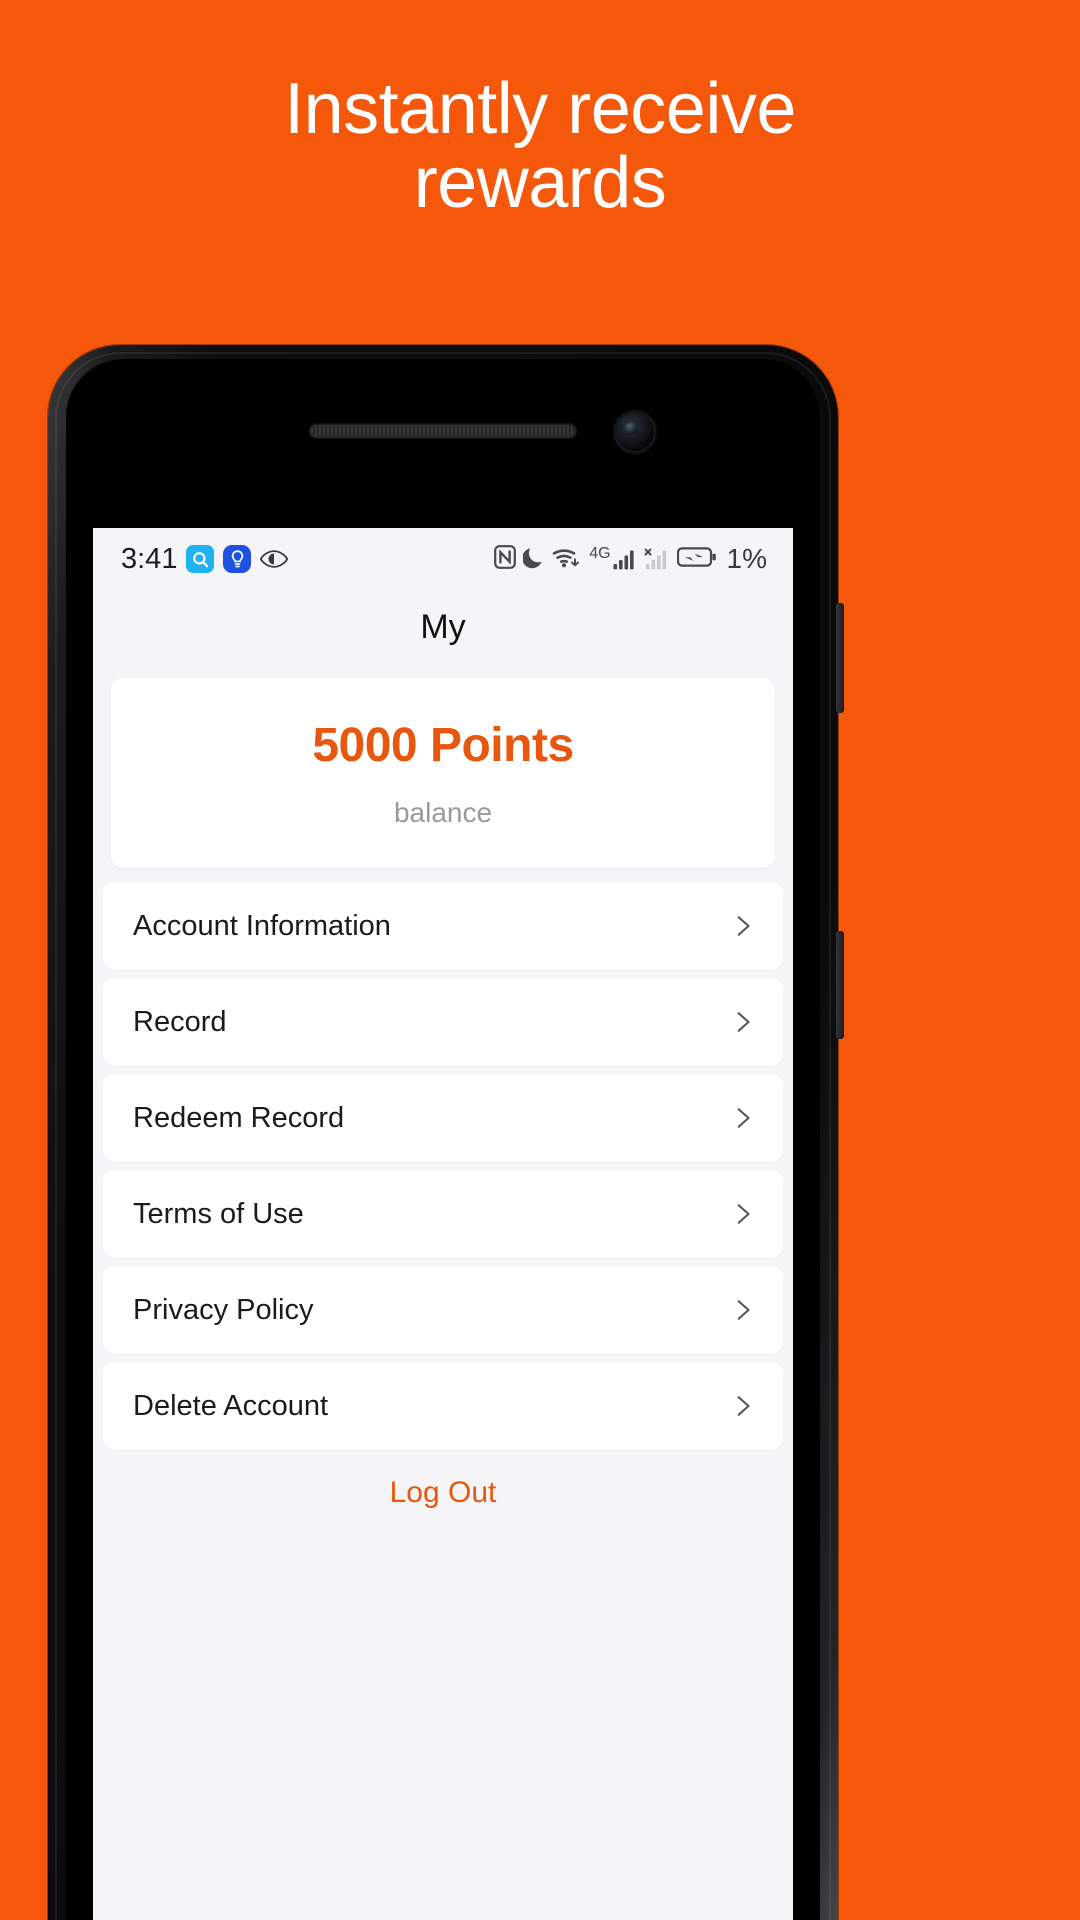 This screenshot has height=1920, width=1080. I want to click on page-title: My, so click(443, 626).